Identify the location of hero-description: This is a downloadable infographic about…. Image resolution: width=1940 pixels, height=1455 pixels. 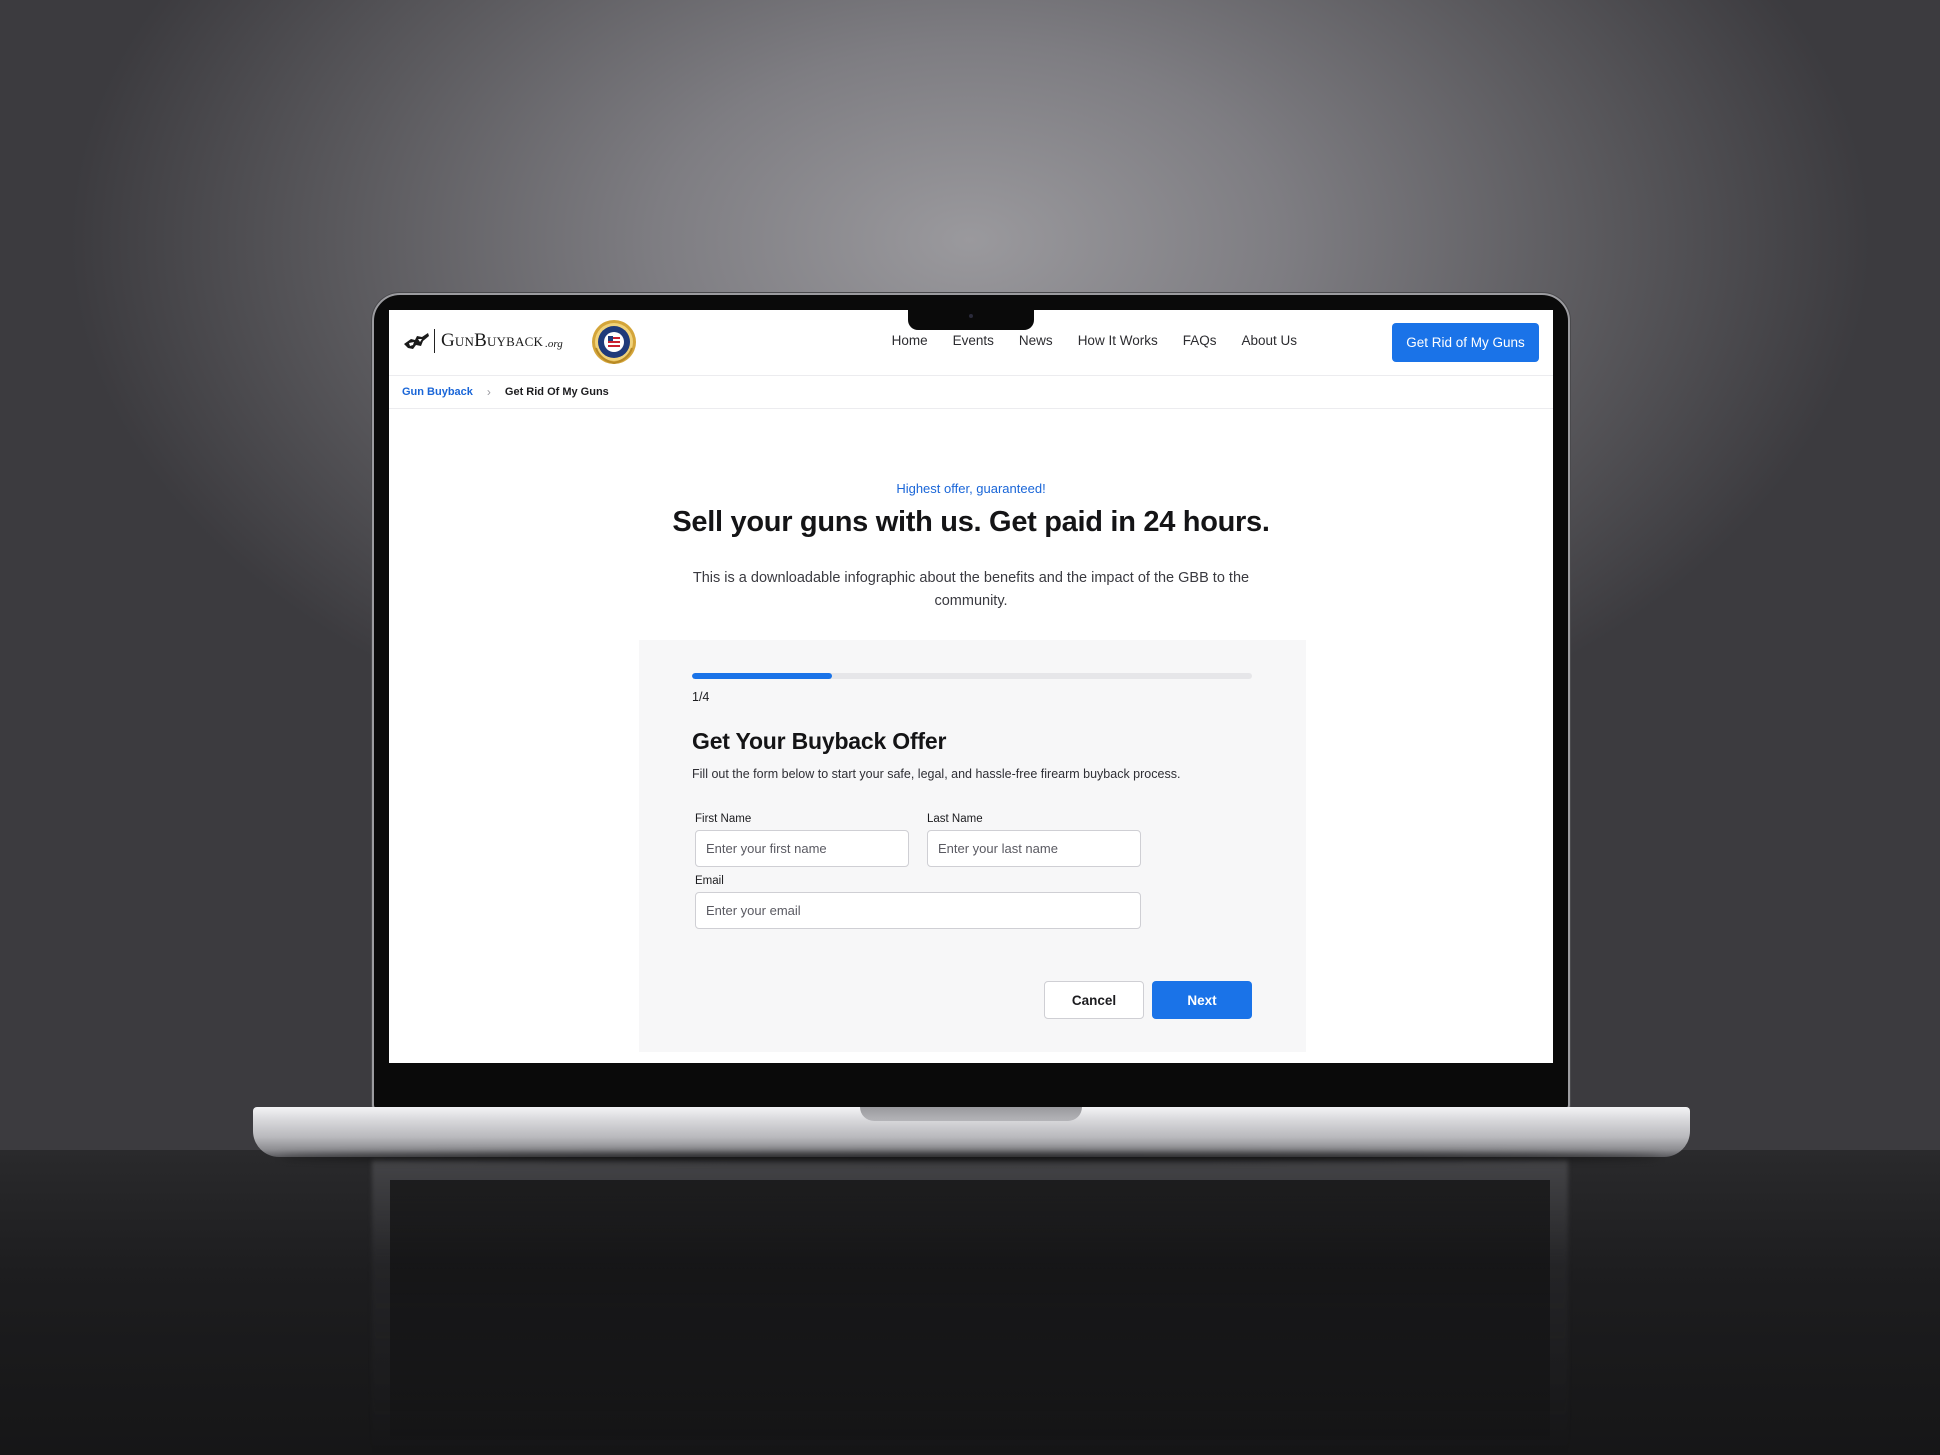
(971, 589).